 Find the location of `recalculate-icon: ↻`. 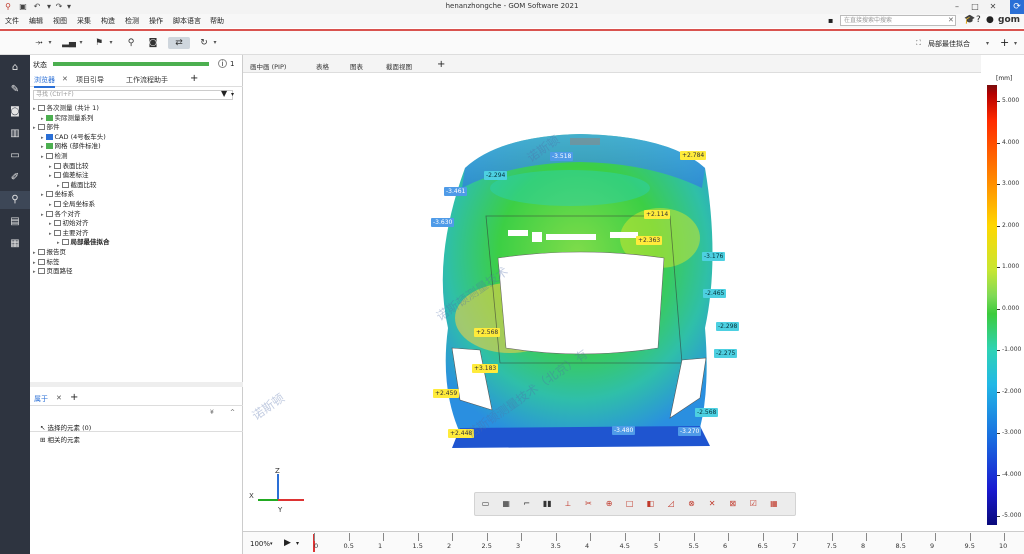

recalculate-icon: ↻ is located at coordinates (204, 43).